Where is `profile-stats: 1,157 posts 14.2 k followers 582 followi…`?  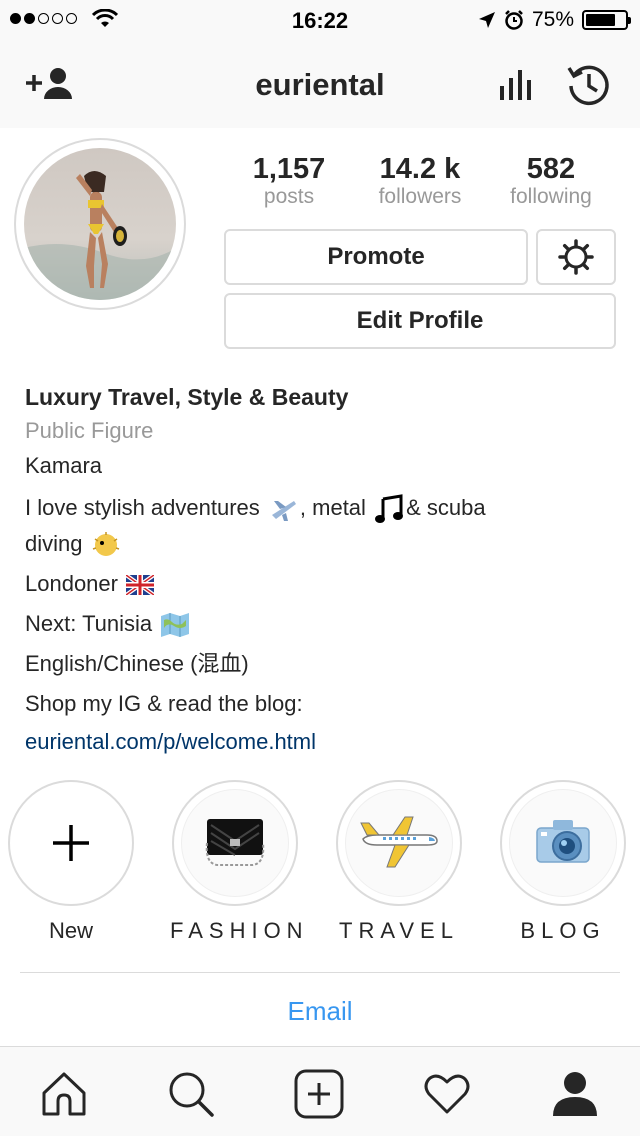 profile-stats: 1,157 posts 14.2 k followers 582 followi… is located at coordinates (420, 182).